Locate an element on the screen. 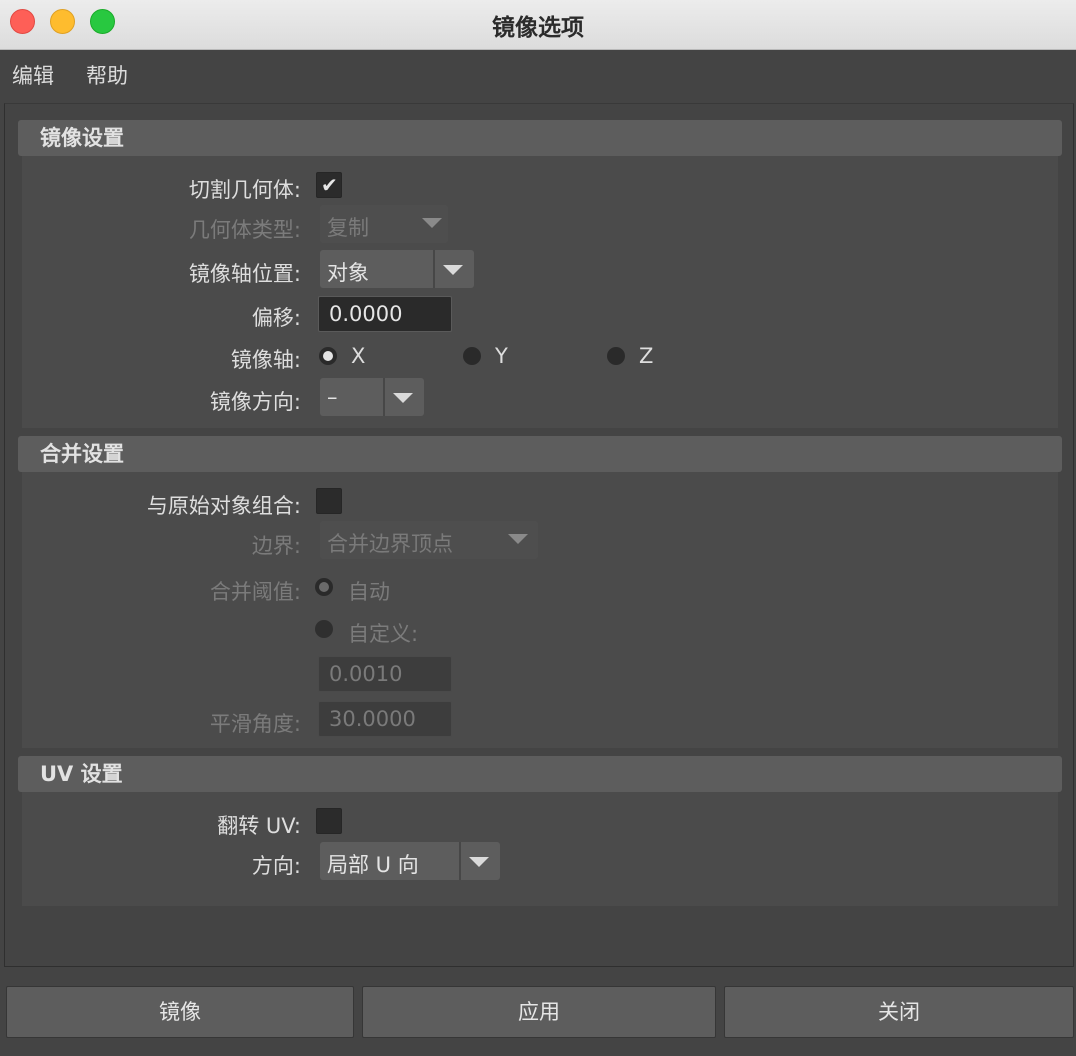 This screenshot has width=1076, height=1056. threshold-auto-label: 自动 is located at coordinates (369, 592).